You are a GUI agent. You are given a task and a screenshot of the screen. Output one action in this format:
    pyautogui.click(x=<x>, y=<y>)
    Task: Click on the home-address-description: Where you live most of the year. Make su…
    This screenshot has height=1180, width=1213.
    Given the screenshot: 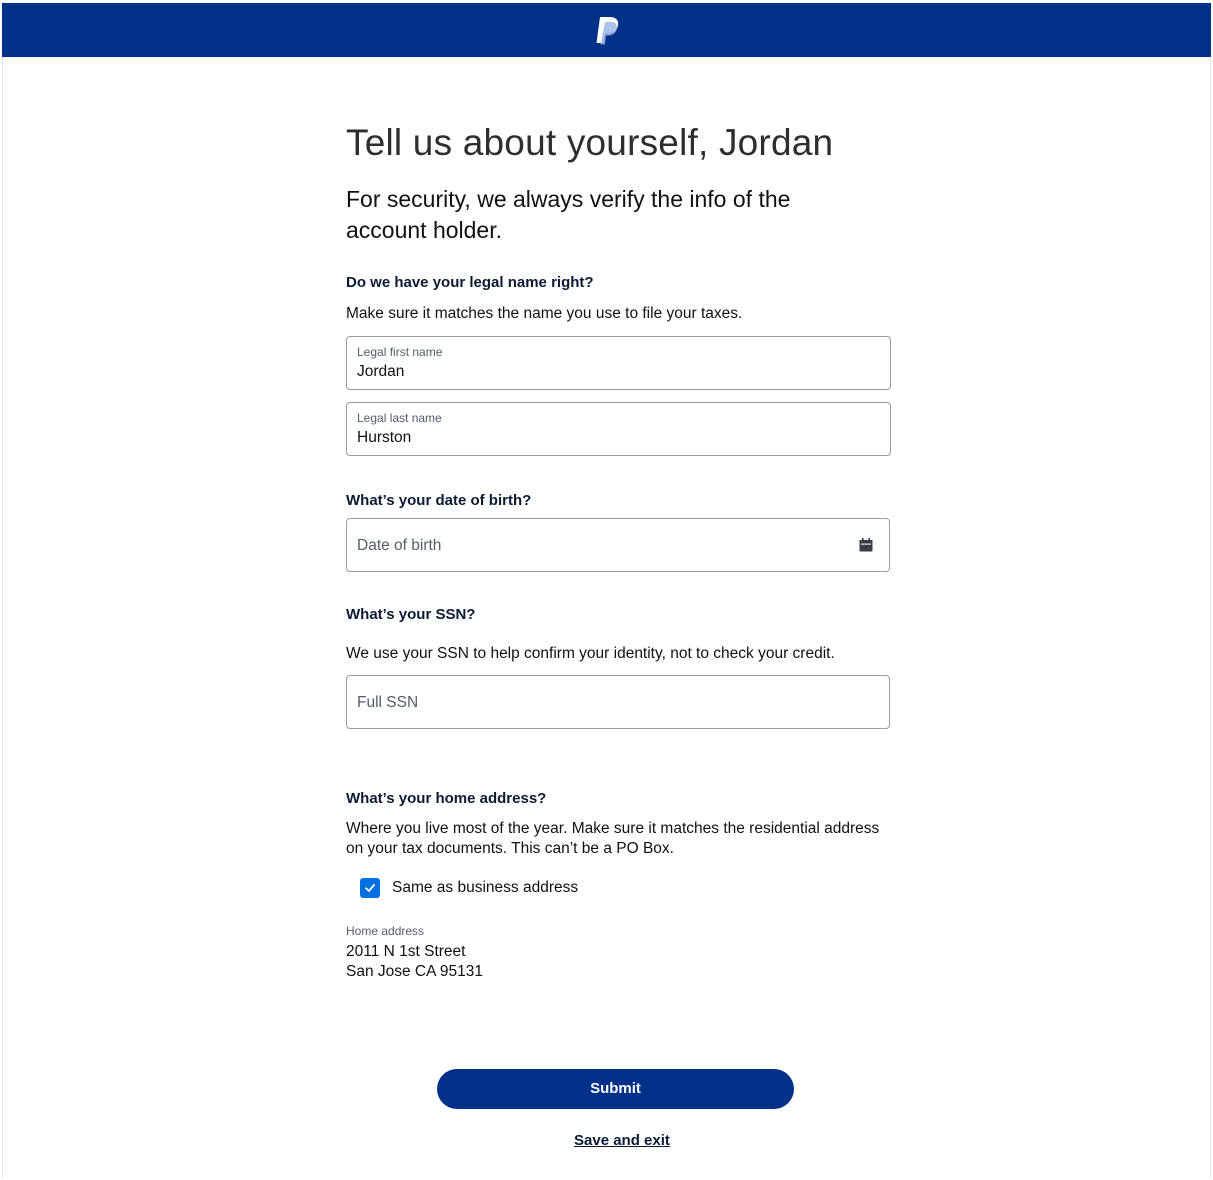 What is the action you would take?
    pyautogui.click(x=613, y=838)
    